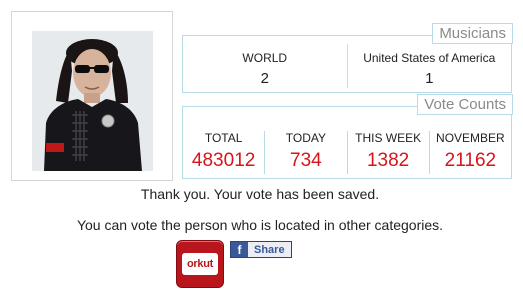 Image resolution: width=523 pixels, height=303 pixels. What do you see at coordinates (470, 138) in the screenshot?
I see `vote-month-label: NOVEMBER` at bounding box center [470, 138].